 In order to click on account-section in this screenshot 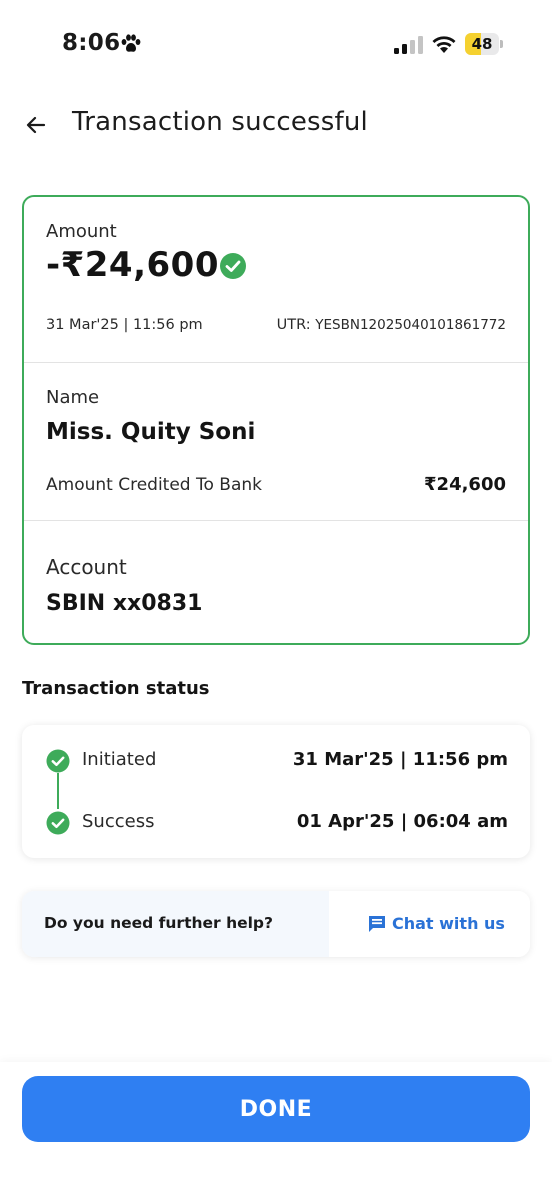, I will do `click(276, 582)`.